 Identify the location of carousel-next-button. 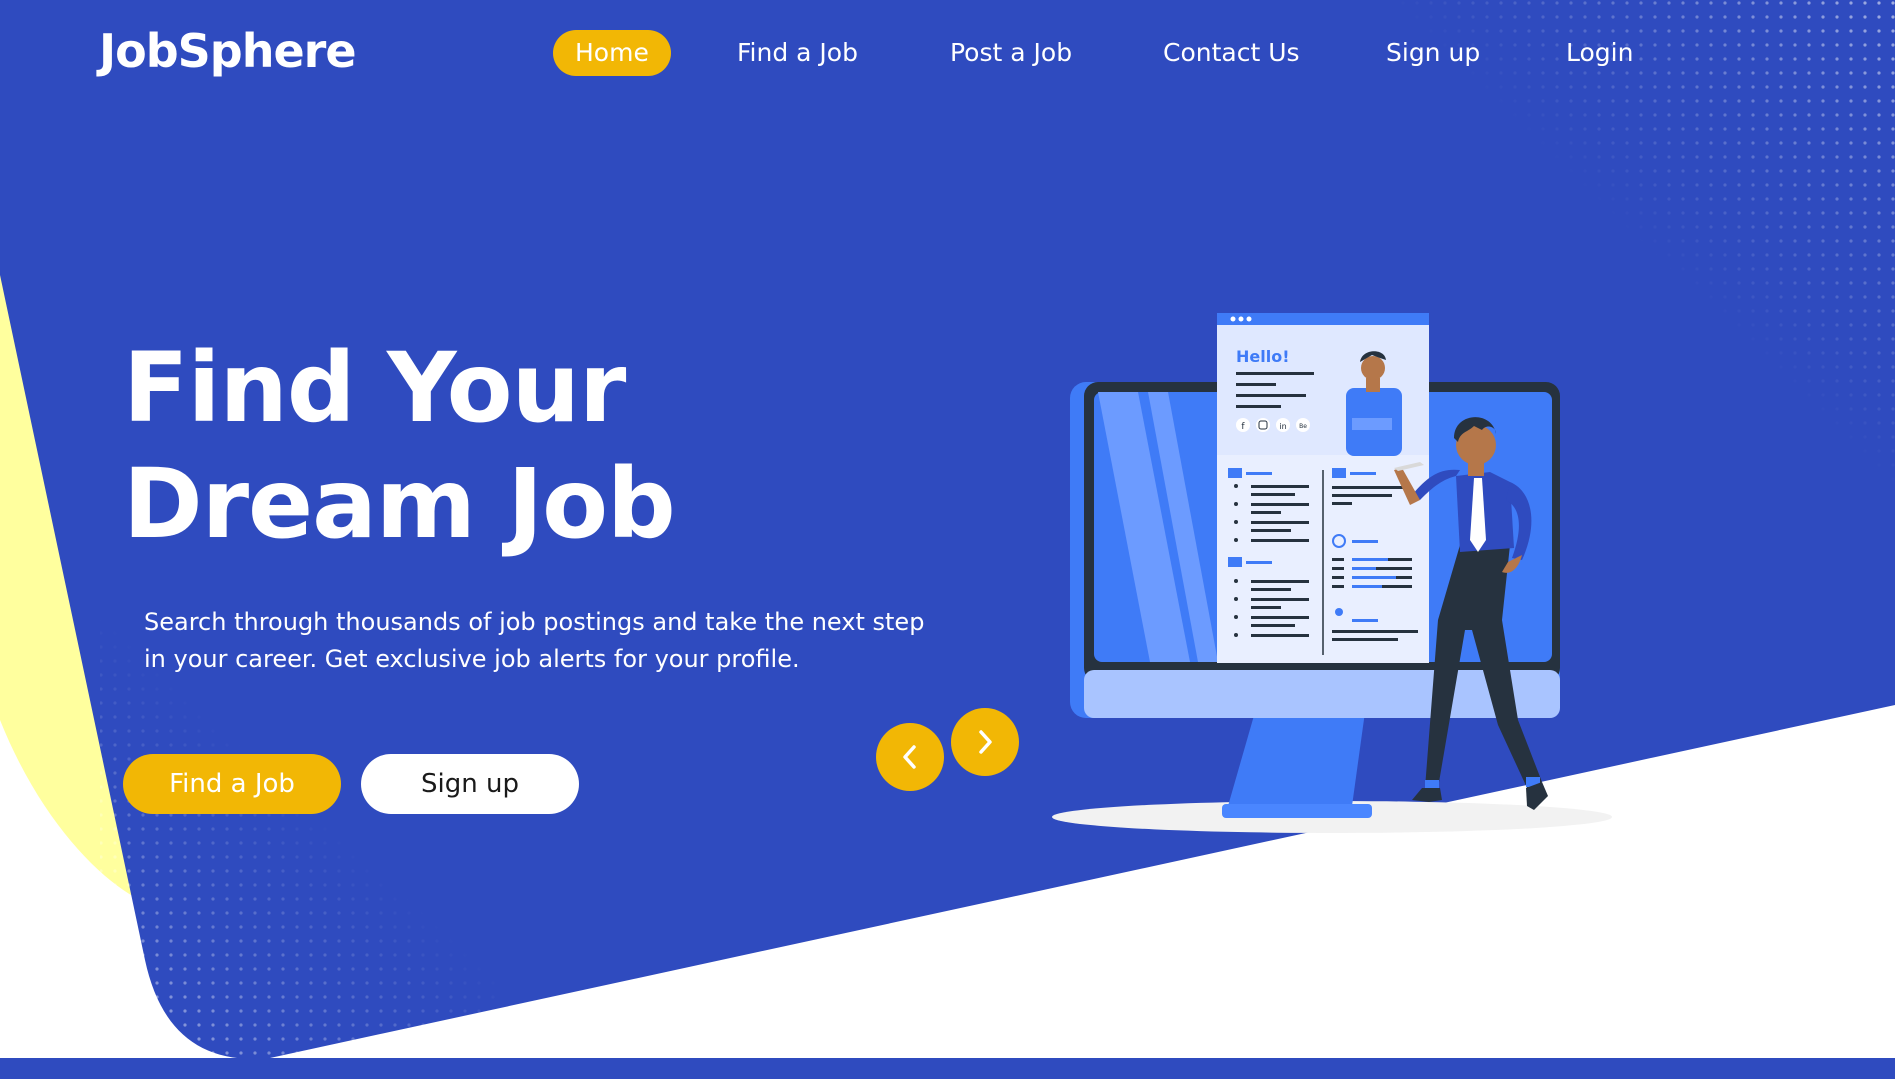
(985, 742).